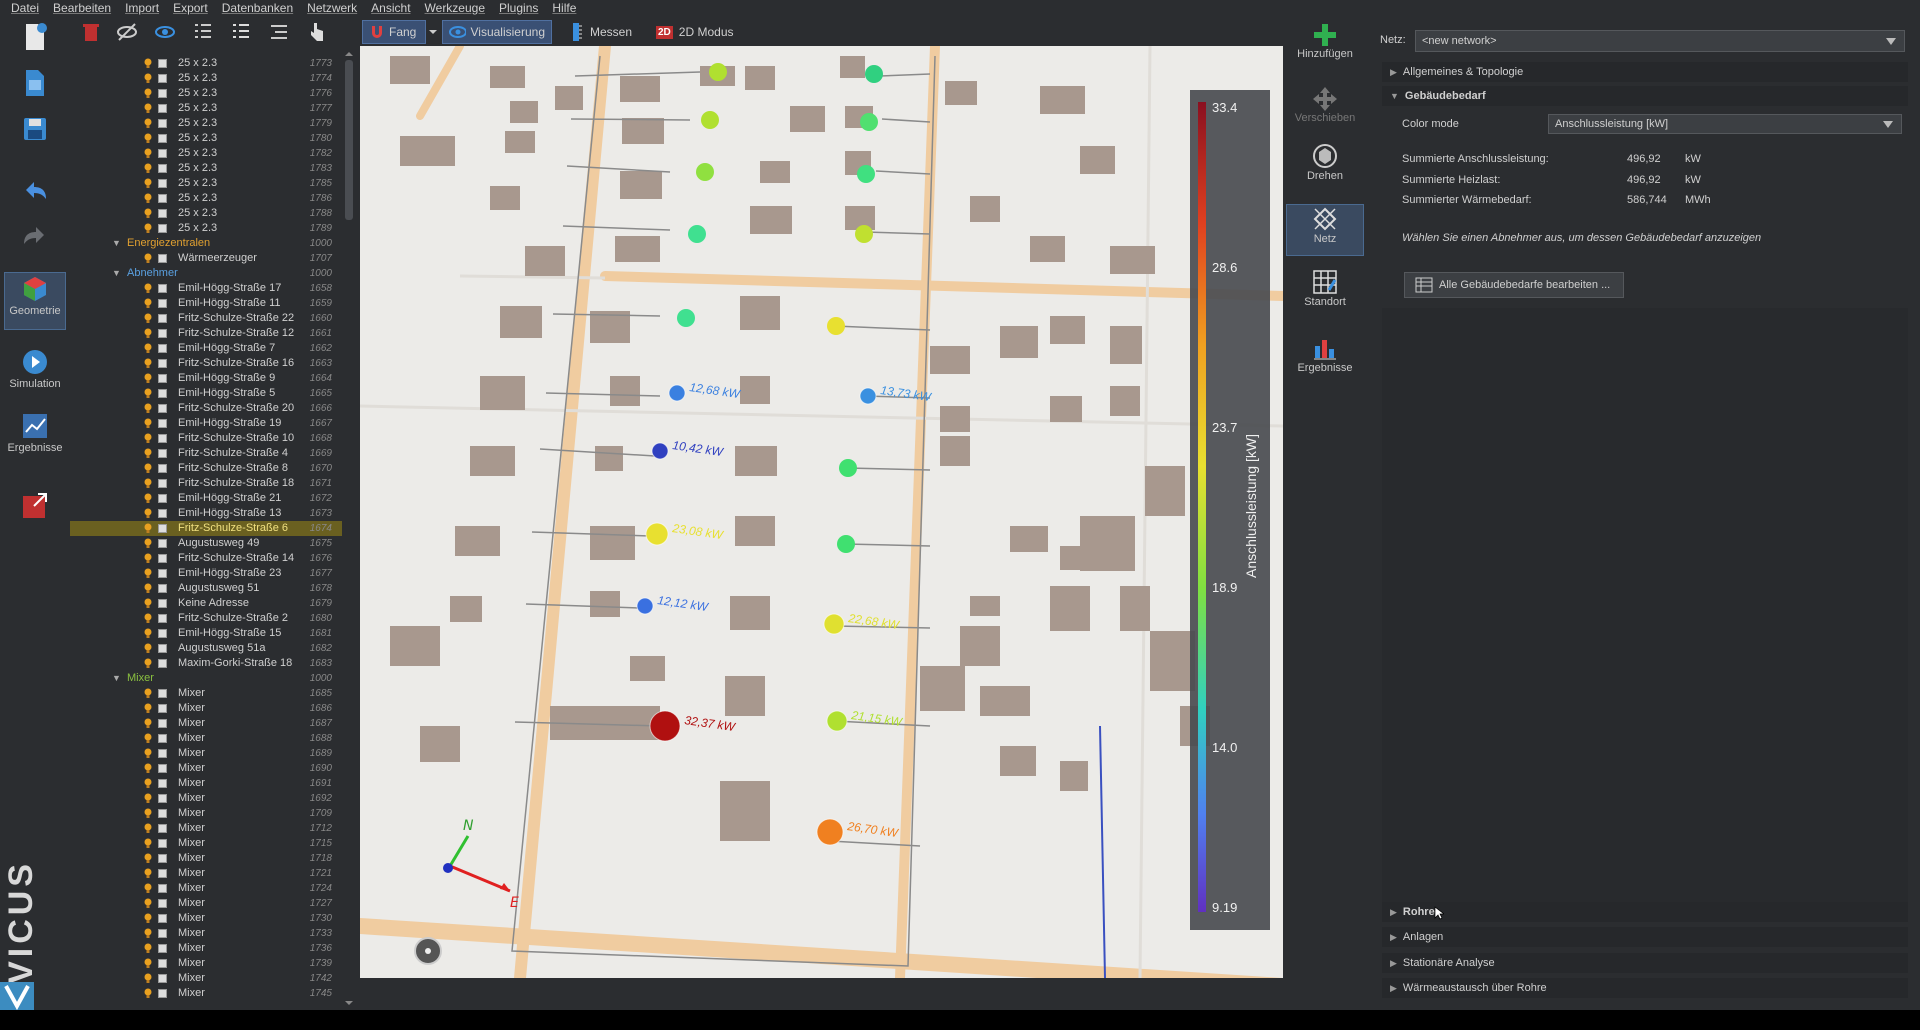 The height and width of the screenshot is (1030, 1920). What do you see at coordinates (206, 513) in the screenshot?
I see `tree-item: Emil-Högg-Straße 13 1673` at bounding box center [206, 513].